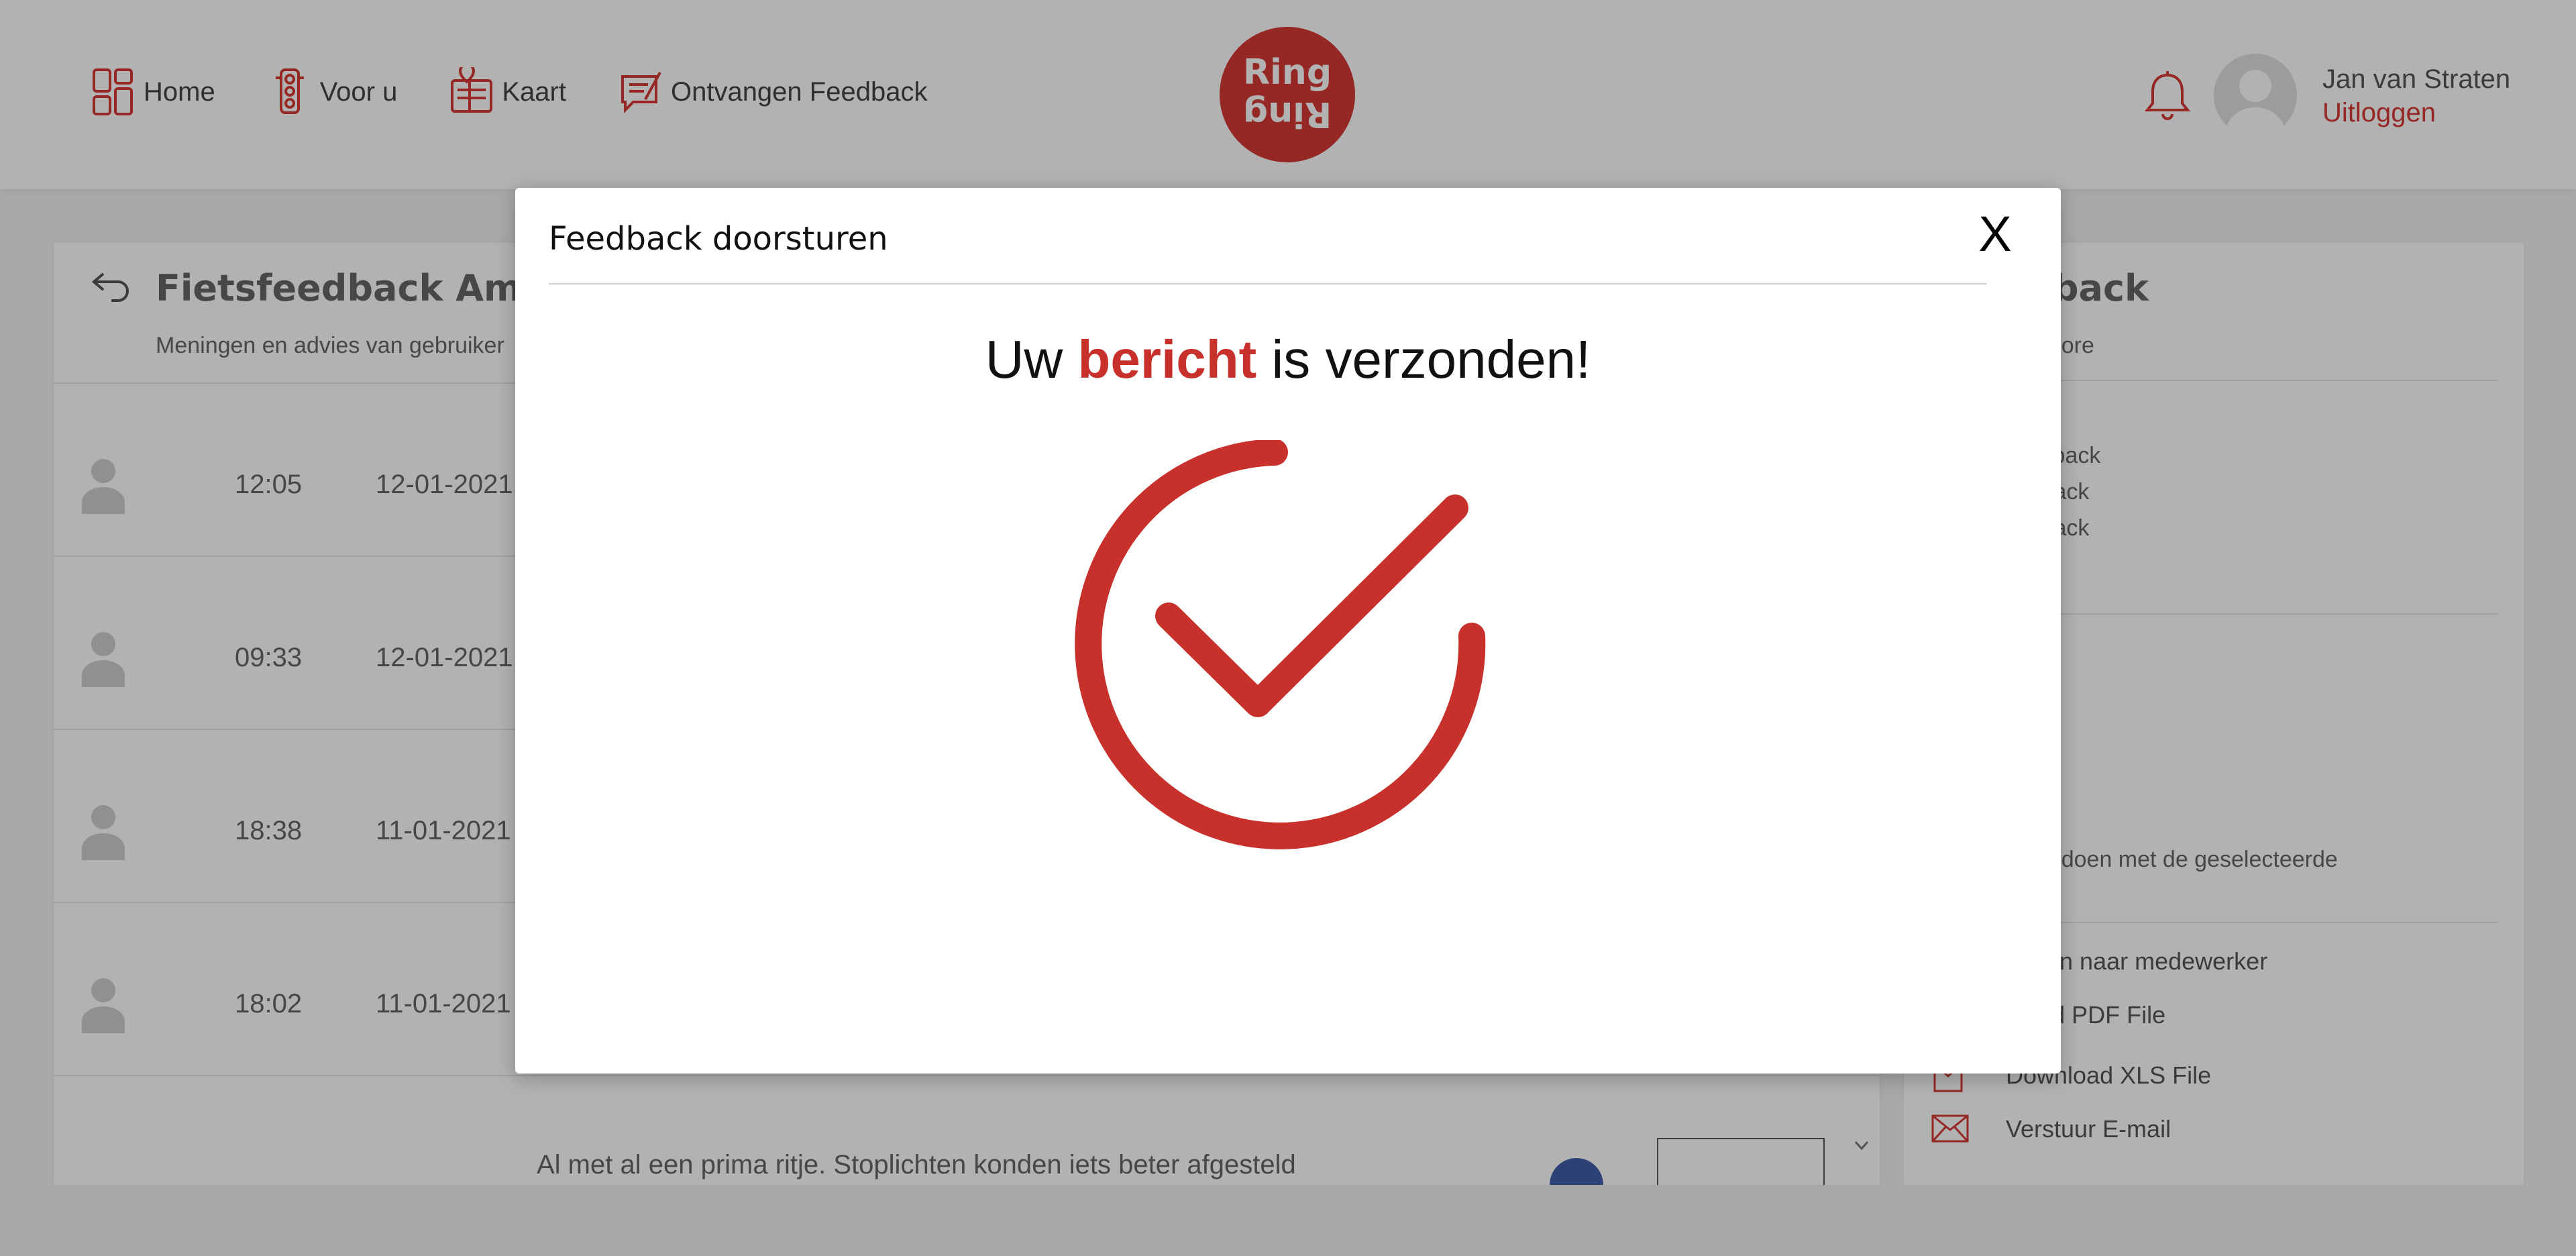 This screenshot has height=1256, width=2576. I want to click on close-button: X, so click(1995, 234).